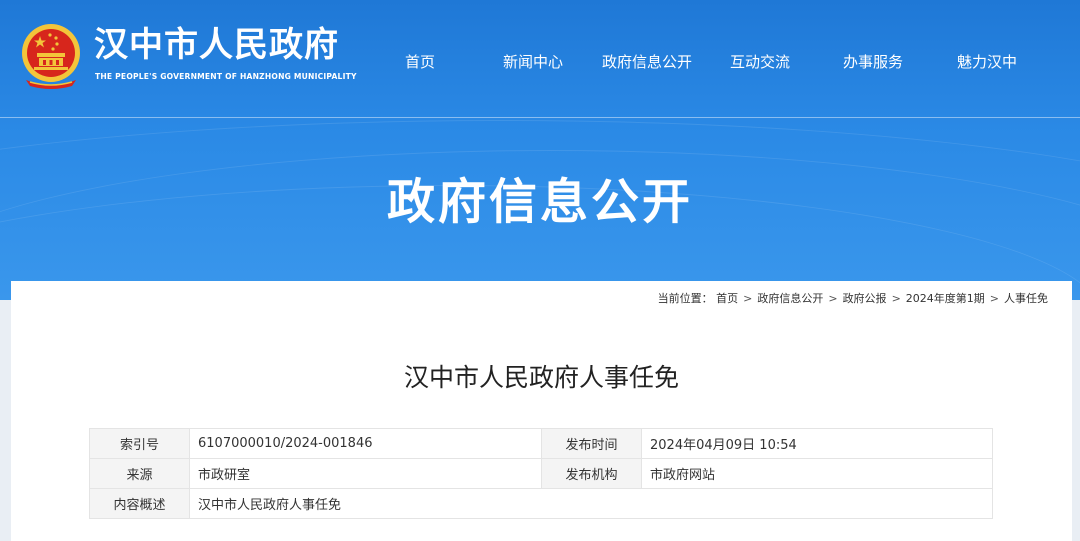 The height and width of the screenshot is (541, 1080). I want to click on breadcrumb-gazette: 政府公报, so click(865, 298).